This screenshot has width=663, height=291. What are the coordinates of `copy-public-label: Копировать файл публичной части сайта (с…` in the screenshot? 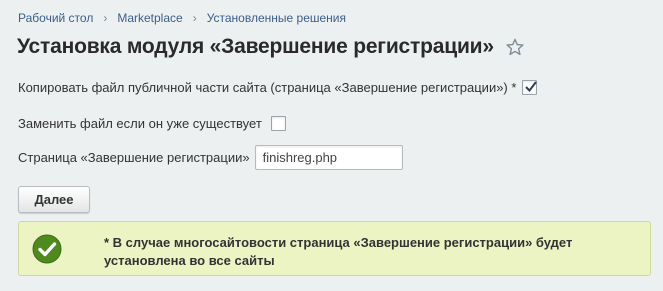 It's located at (267, 87).